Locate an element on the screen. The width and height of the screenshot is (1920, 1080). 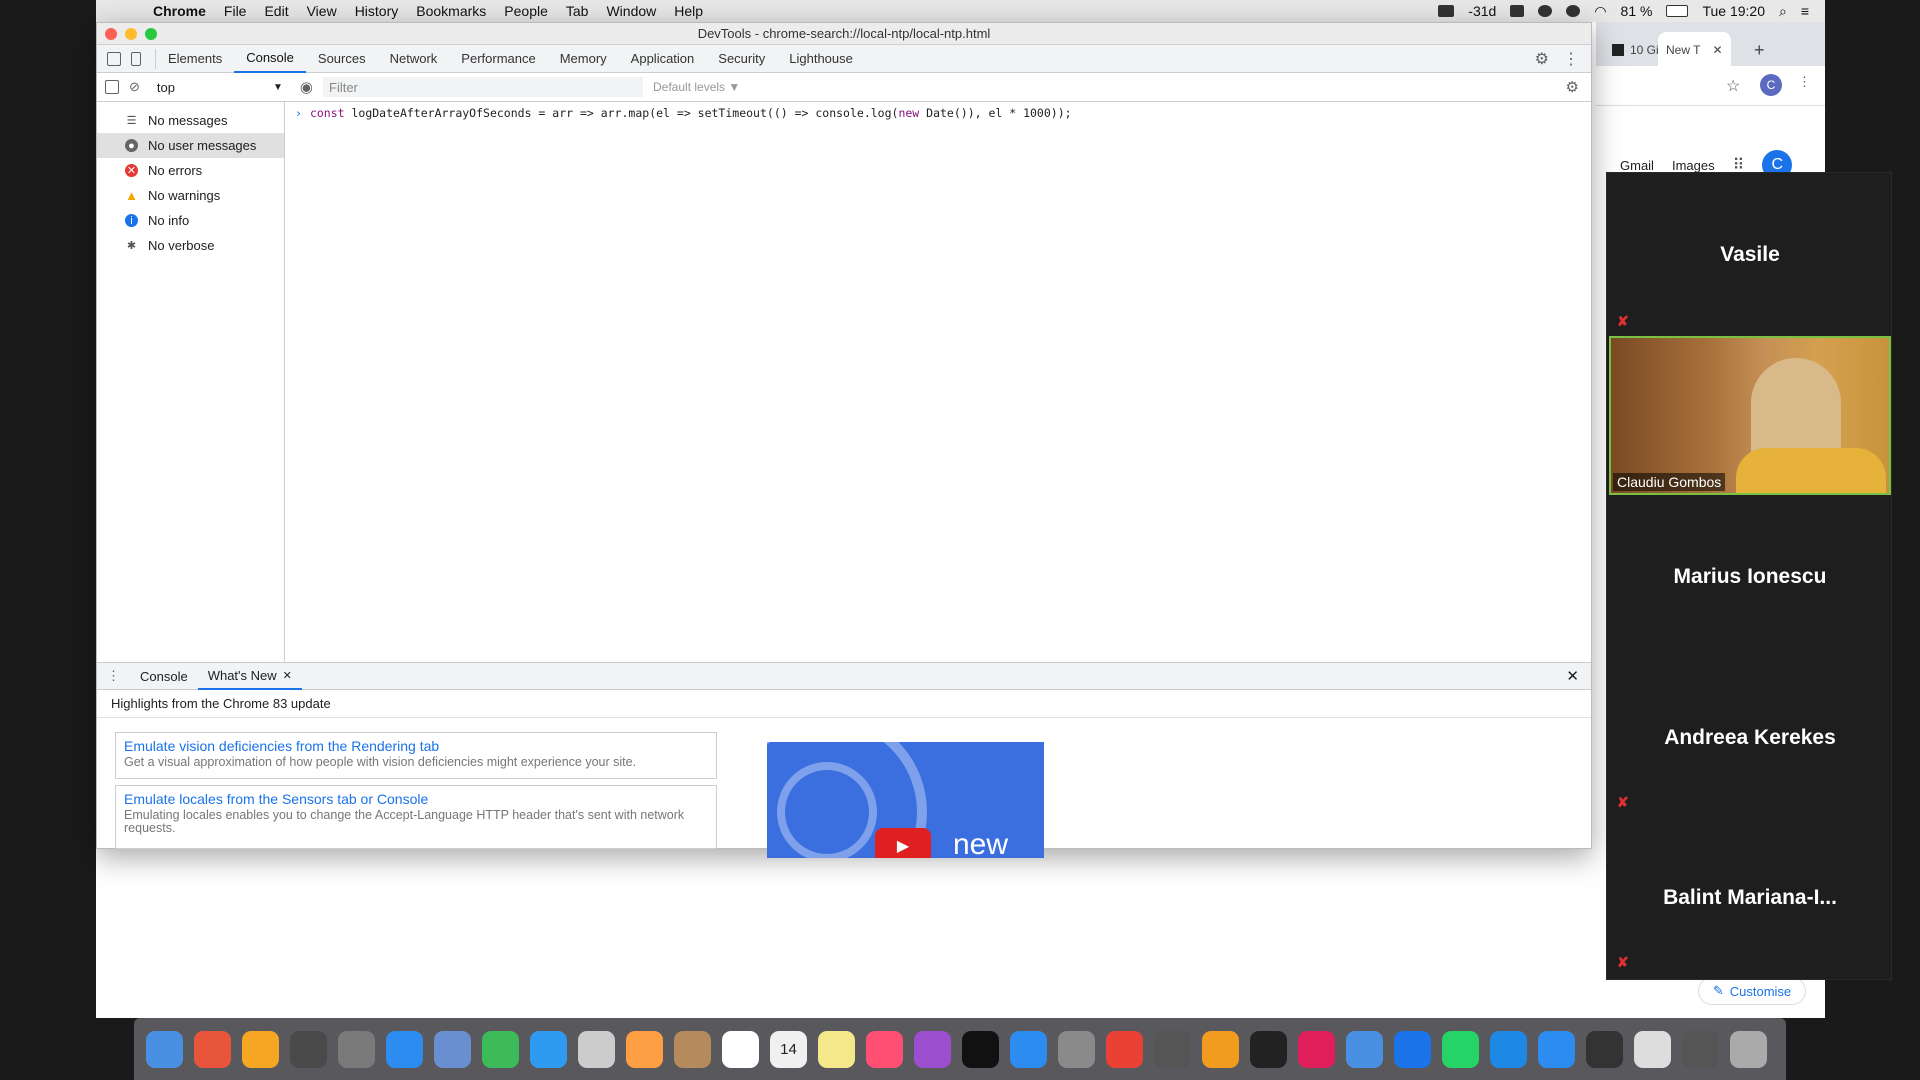
battery-icon is located at coordinates (1677, 11).